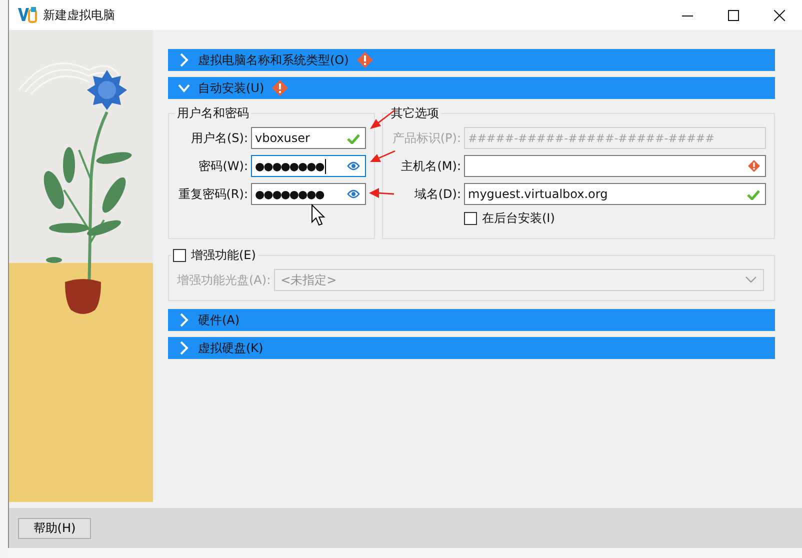 The height and width of the screenshot is (558, 802). Describe the element at coordinates (415, 113) in the screenshot. I see `group-title: 其它选项` at that location.